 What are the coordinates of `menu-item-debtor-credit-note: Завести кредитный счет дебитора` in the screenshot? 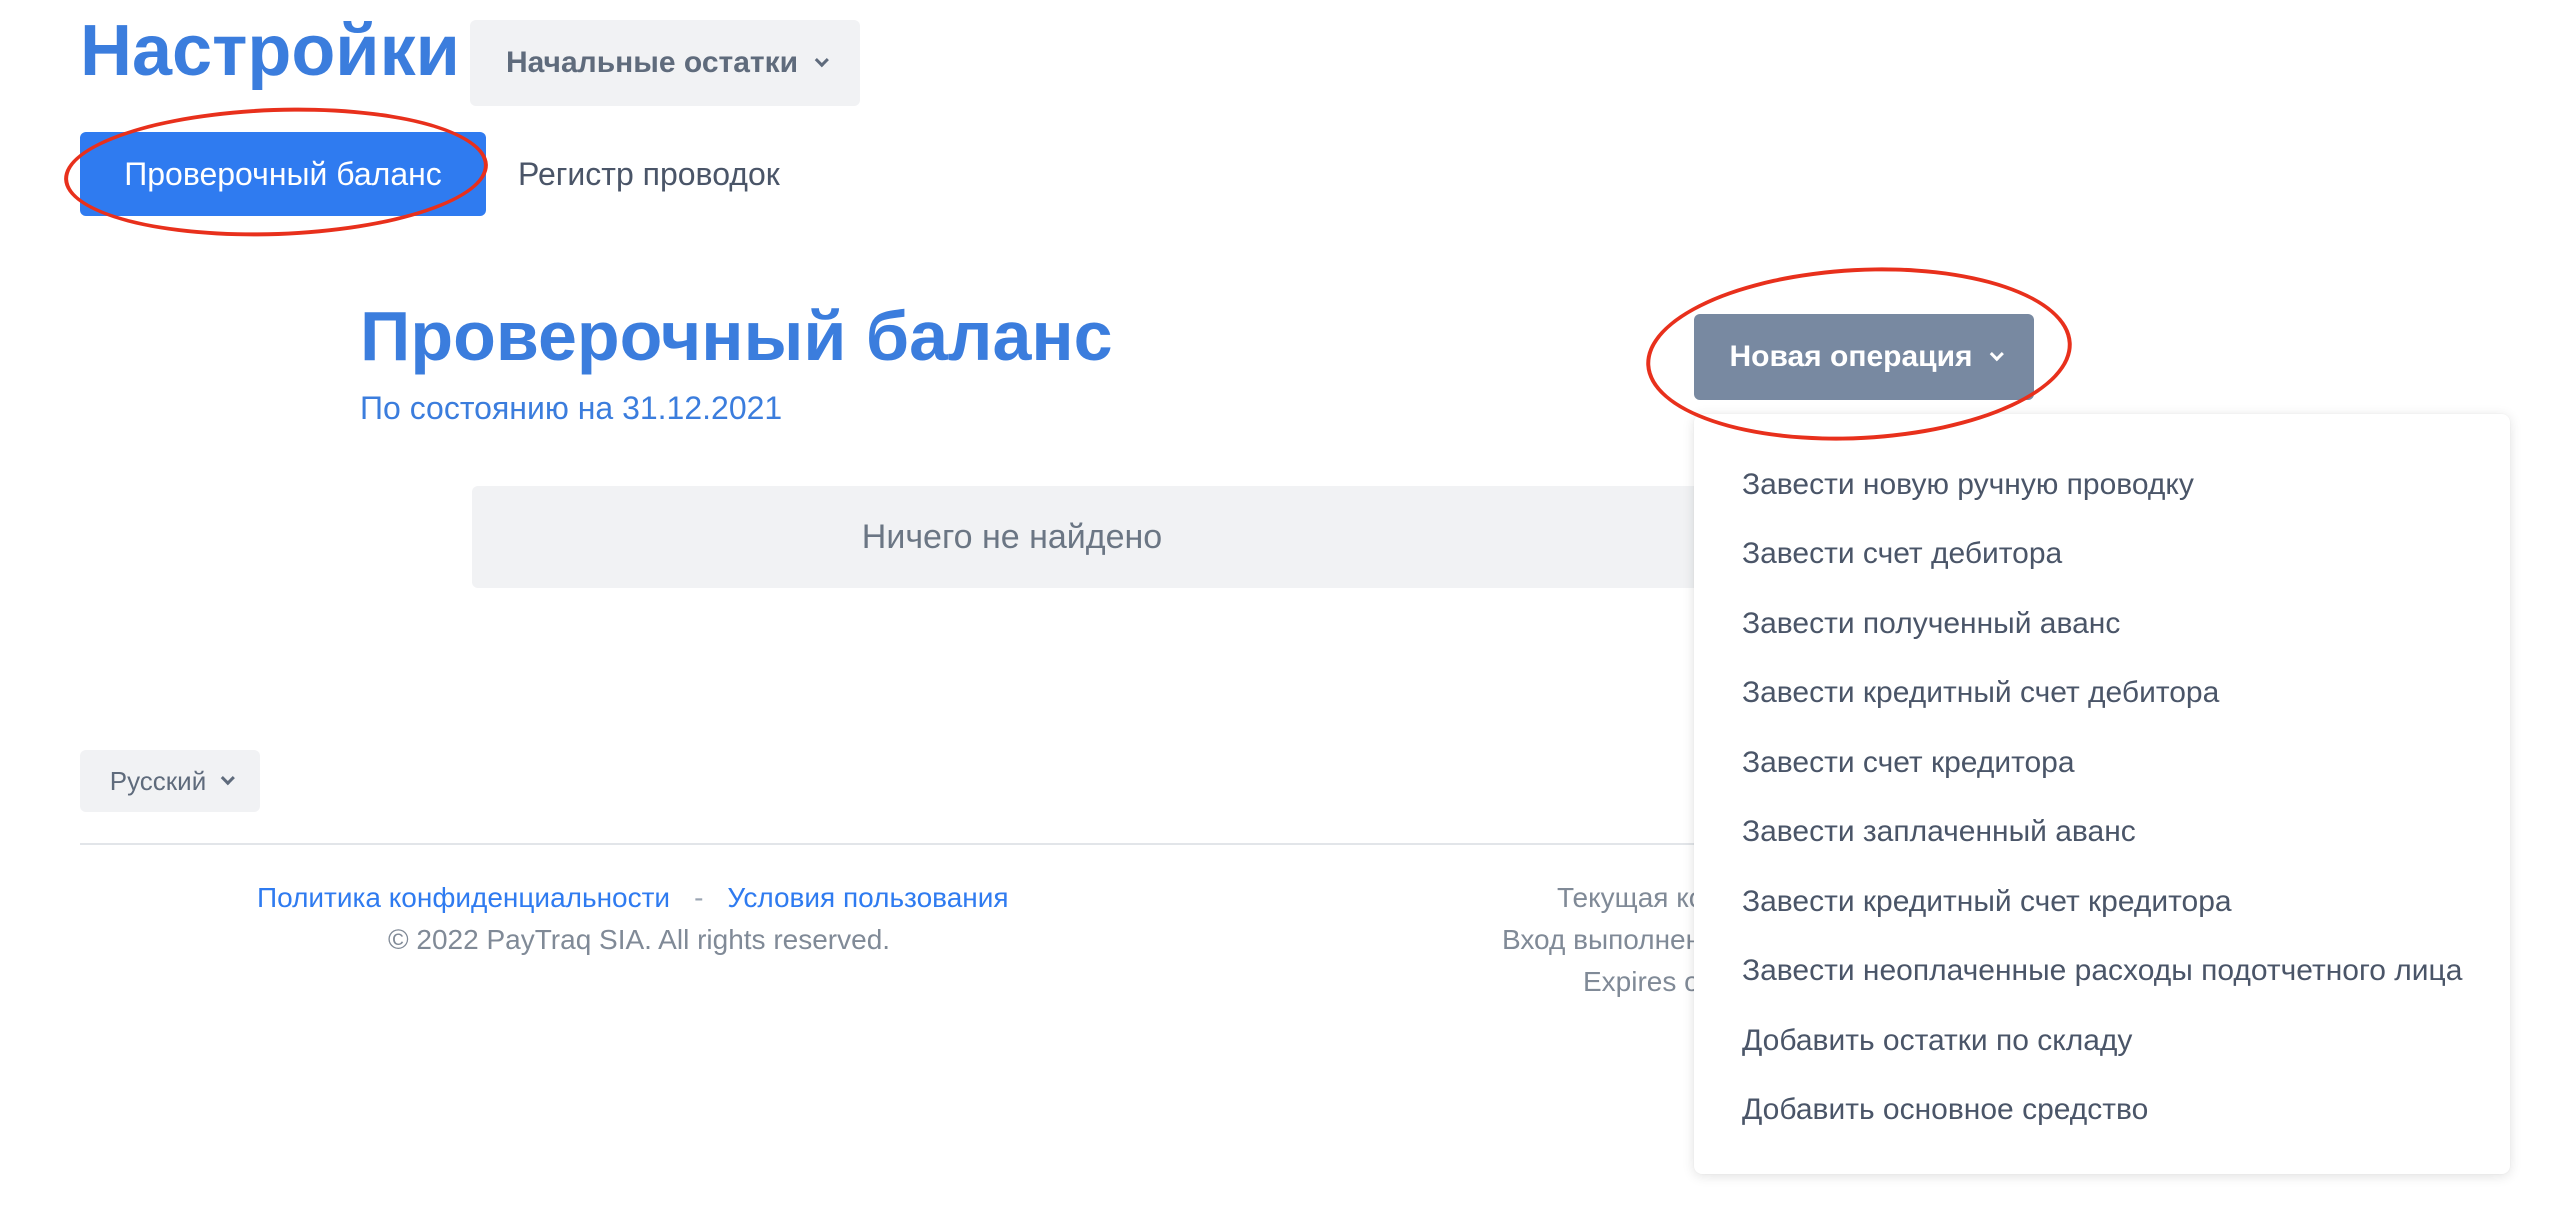 It's located at (2102, 694).